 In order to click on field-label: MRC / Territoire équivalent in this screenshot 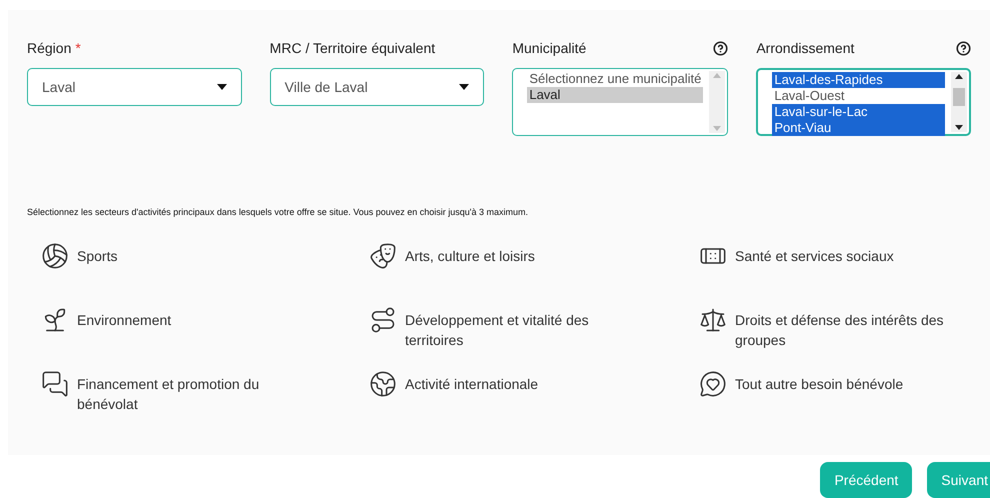, I will do `click(353, 48)`.